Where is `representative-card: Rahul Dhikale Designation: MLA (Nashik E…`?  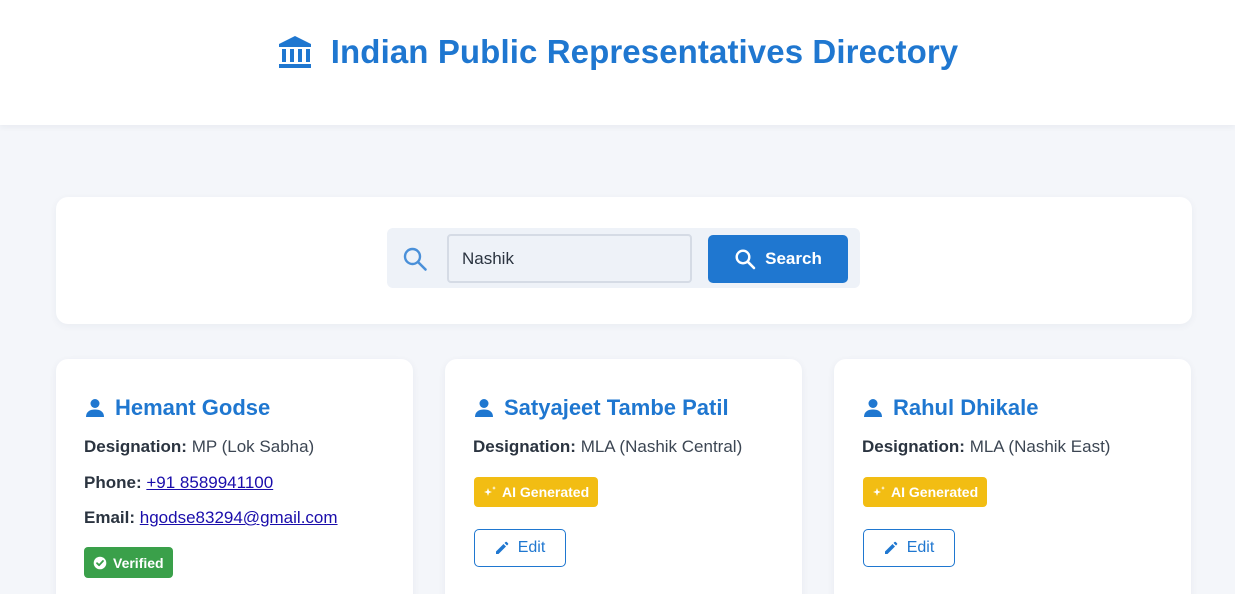
representative-card: Rahul Dhikale Designation: MLA (Nashik E… is located at coordinates (1012, 476).